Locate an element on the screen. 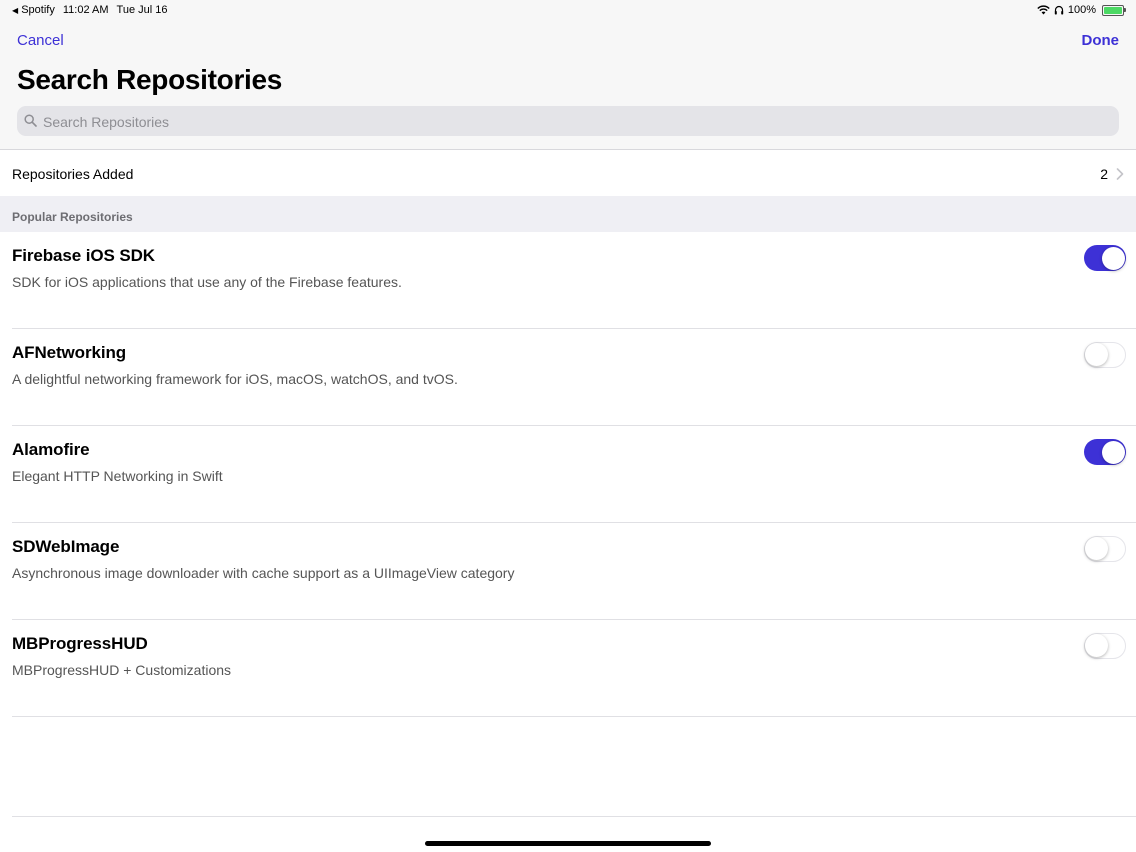 The height and width of the screenshot is (852, 1136). status-left: ◀ Spotify 11:02 AM Tue Jul 16 is located at coordinates (90, 10).